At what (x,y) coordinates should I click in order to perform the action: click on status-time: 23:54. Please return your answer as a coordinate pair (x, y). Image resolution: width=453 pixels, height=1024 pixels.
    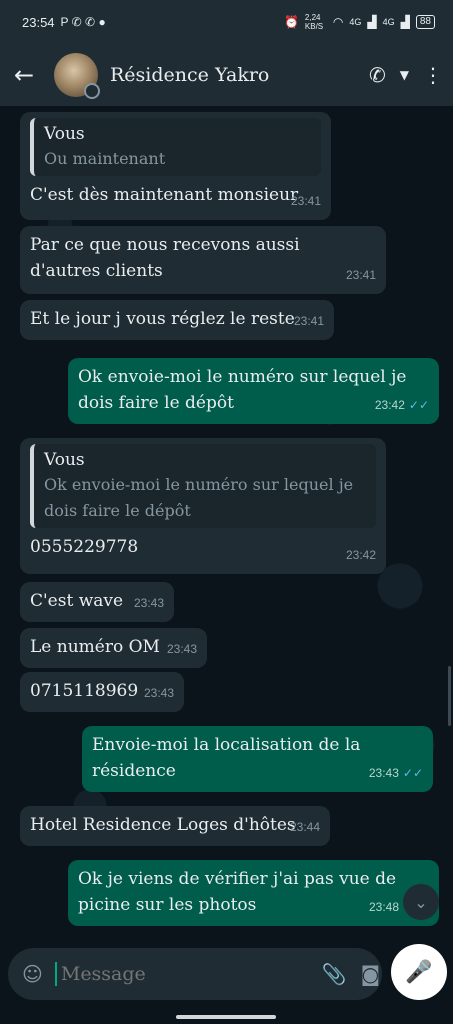
    Looking at the image, I should click on (38, 22).